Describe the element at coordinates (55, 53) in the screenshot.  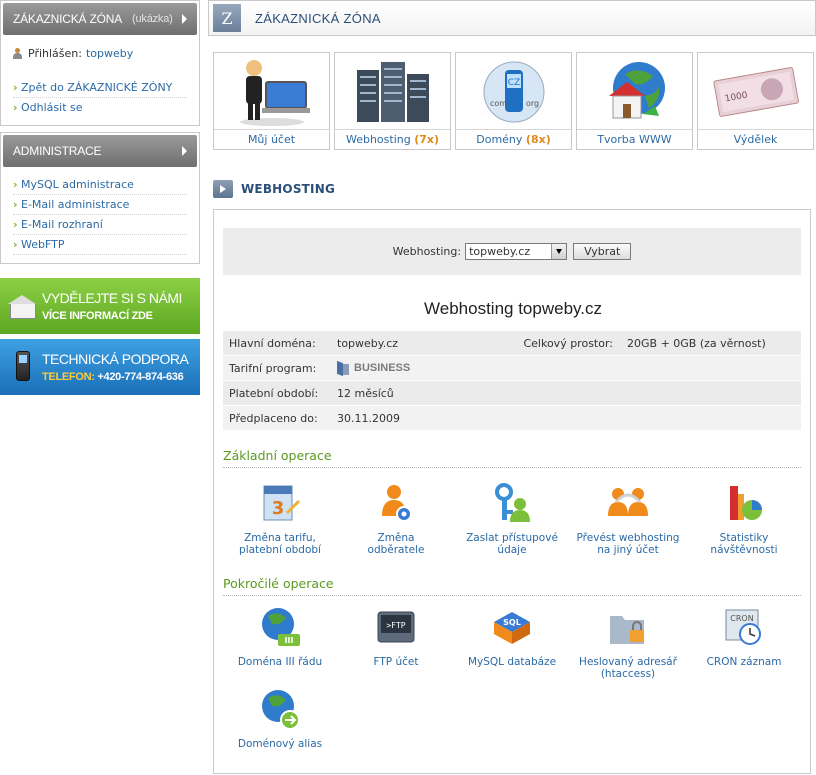
I see `logged-in-label: Přihlášen:` at that location.